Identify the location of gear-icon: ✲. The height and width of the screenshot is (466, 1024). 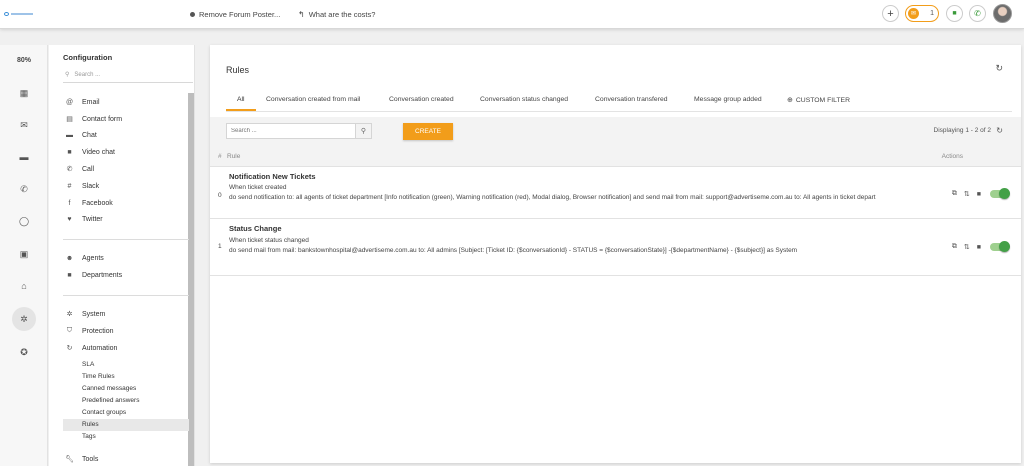
(69, 314).